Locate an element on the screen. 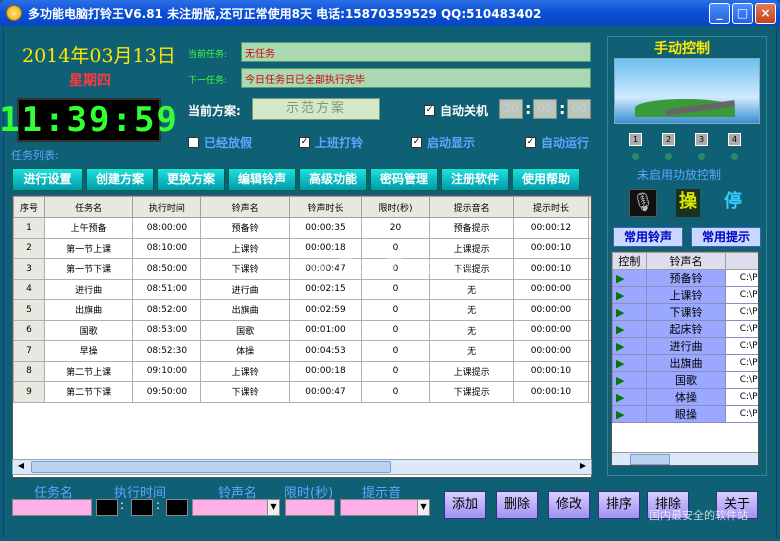  maximize-button: □ is located at coordinates (742, 13).